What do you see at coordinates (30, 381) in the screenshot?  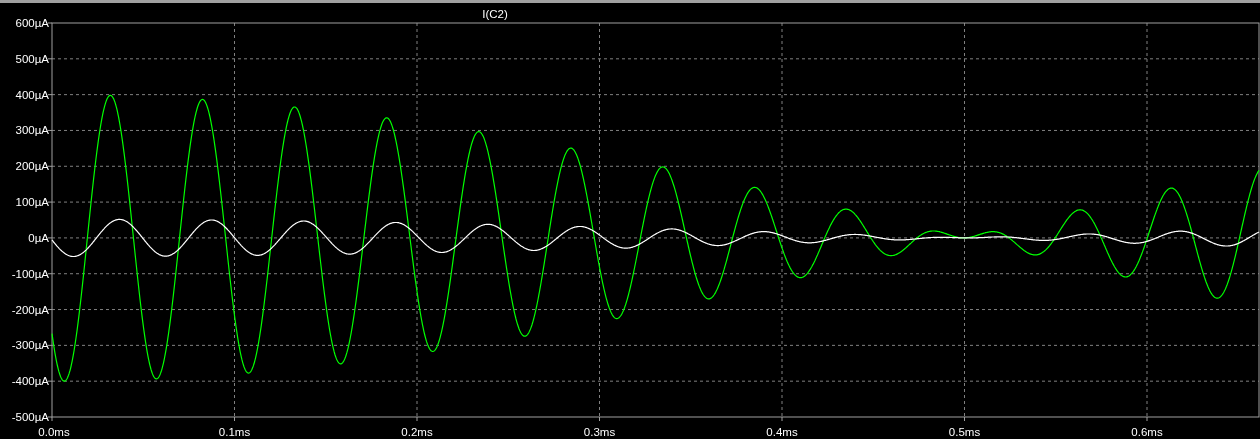 I see `y-axis-label: -400µA` at bounding box center [30, 381].